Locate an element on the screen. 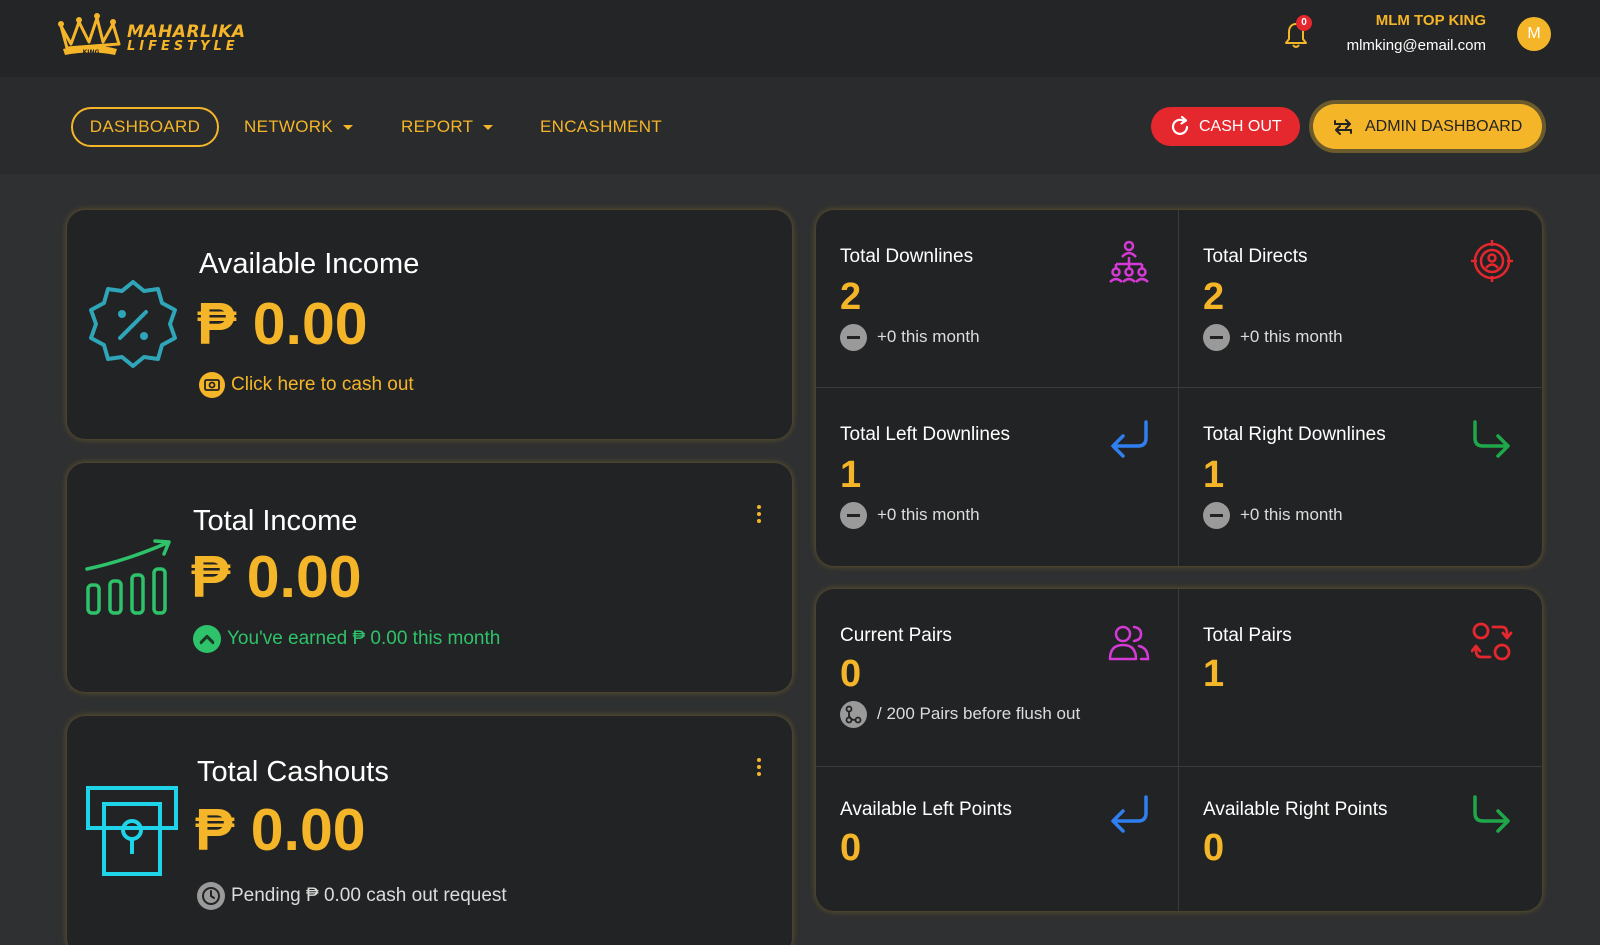 The height and width of the screenshot is (945, 1600). total-cashouts-value: ₱ 0.00 is located at coordinates (280, 830).